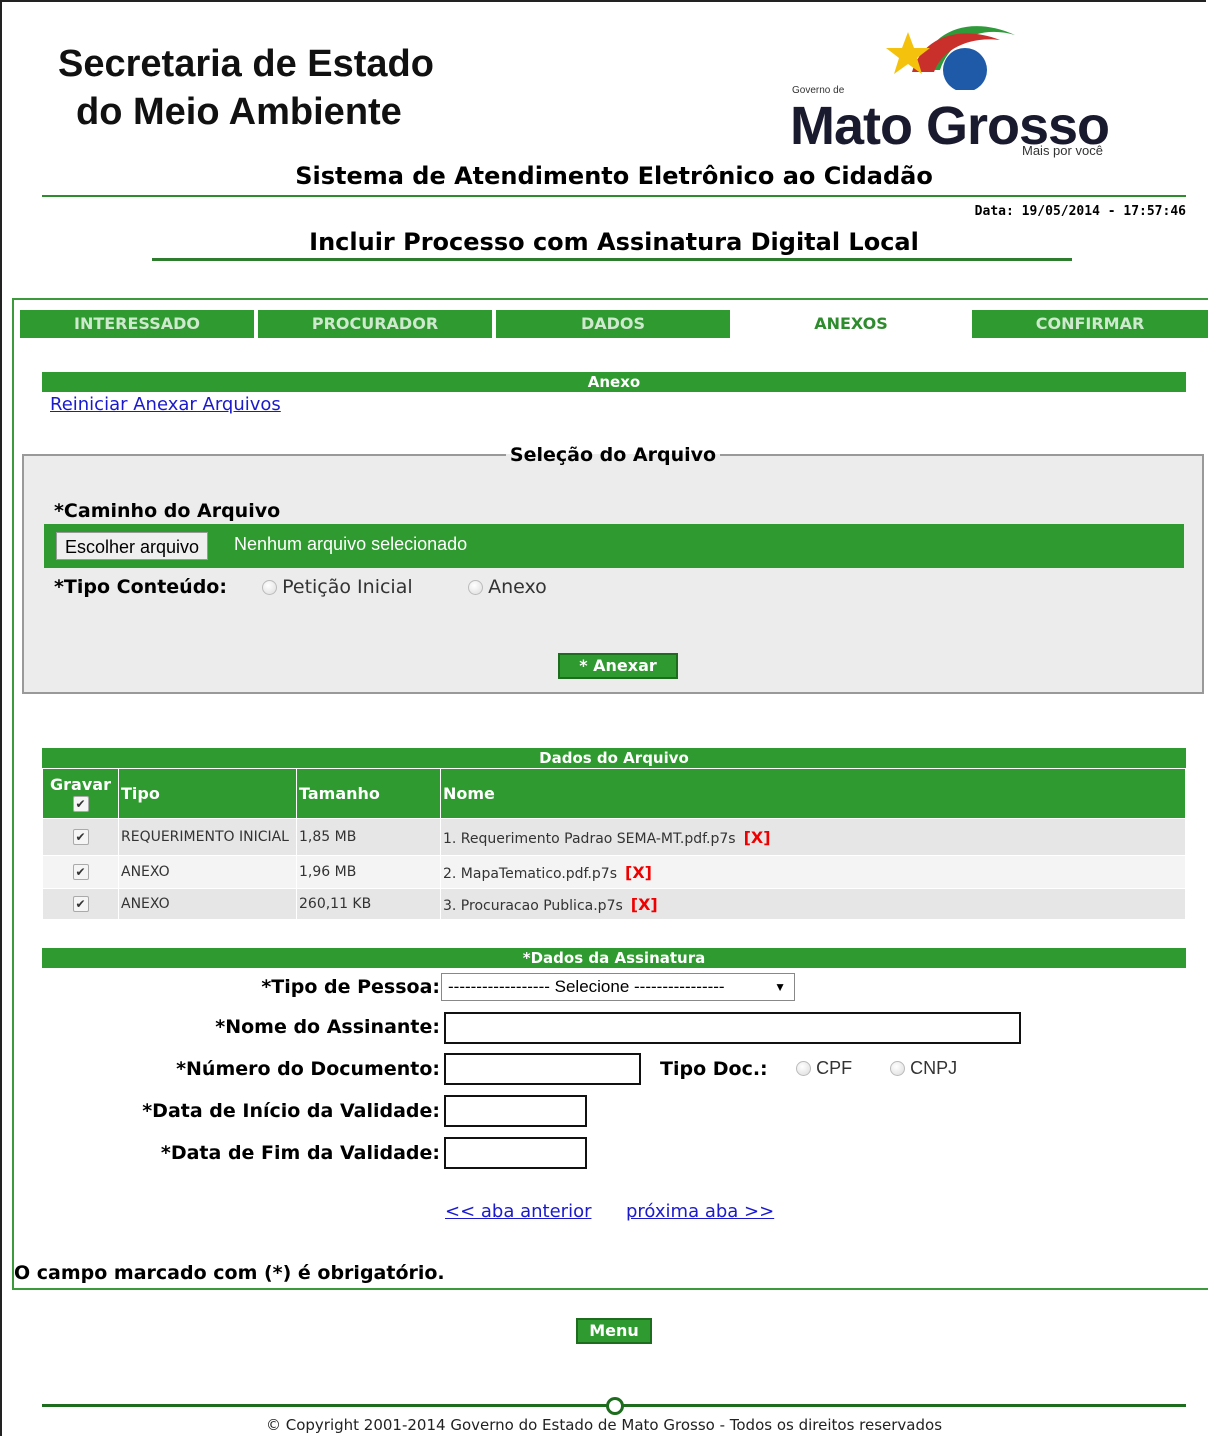 This screenshot has width=1208, height=1436. What do you see at coordinates (614, 382) in the screenshot?
I see `anexo-section-bar: Anexo` at bounding box center [614, 382].